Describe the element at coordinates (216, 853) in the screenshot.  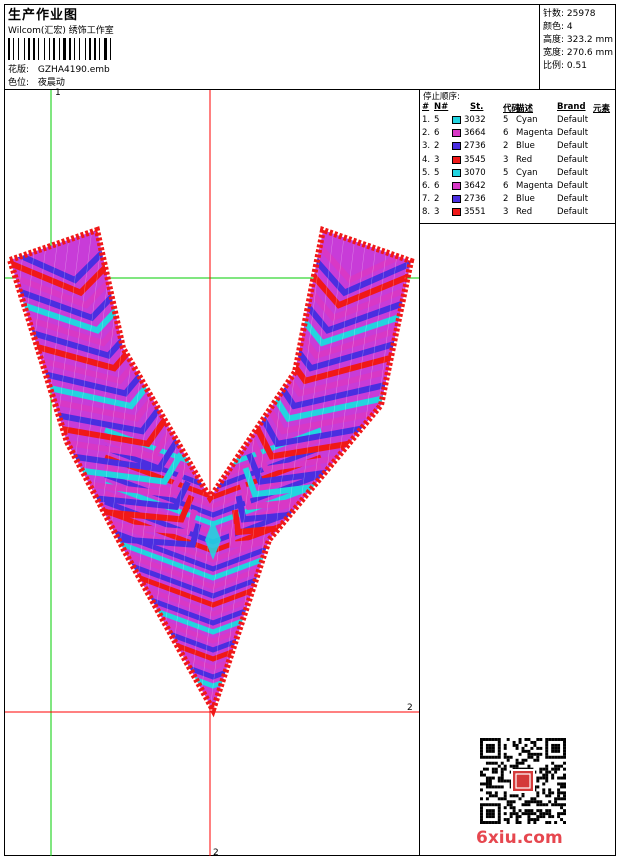
I see `axis-label-bottom: 2` at that location.